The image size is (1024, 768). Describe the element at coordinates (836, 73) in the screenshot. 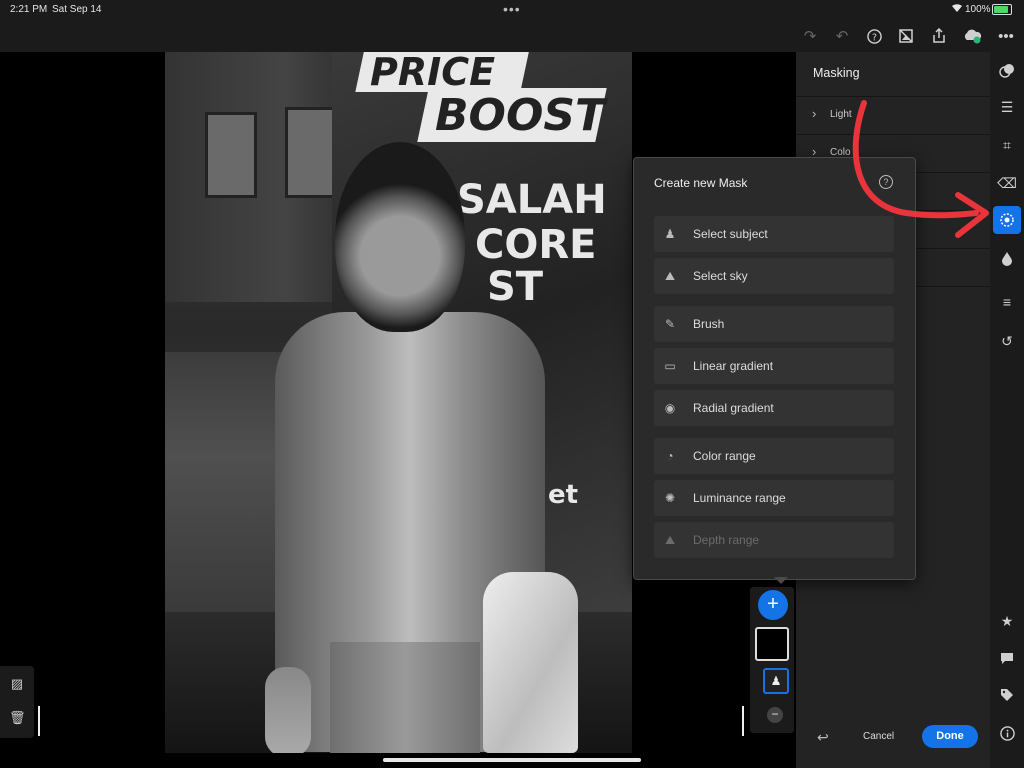

I see `panel-title: Masking` at that location.